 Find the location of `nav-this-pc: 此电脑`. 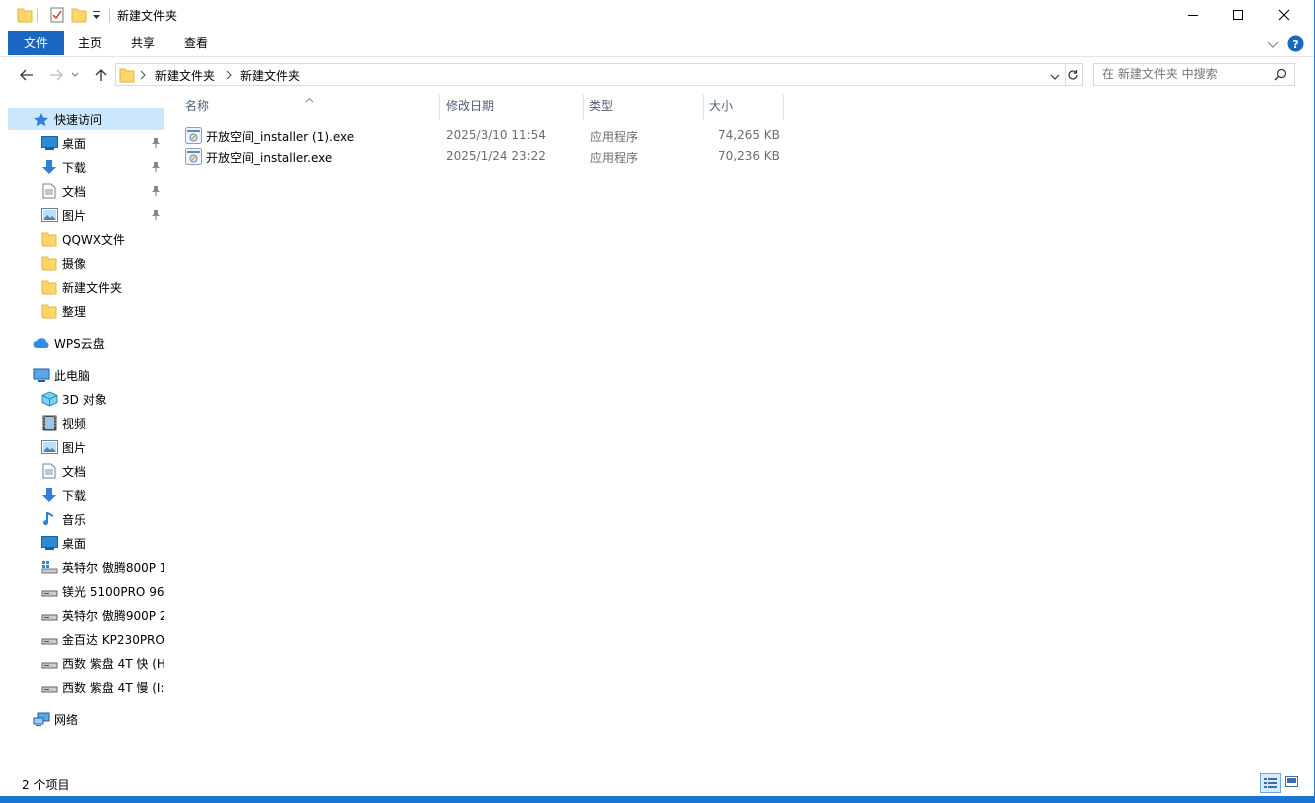

nav-this-pc: 此电脑 is located at coordinates (86, 375).